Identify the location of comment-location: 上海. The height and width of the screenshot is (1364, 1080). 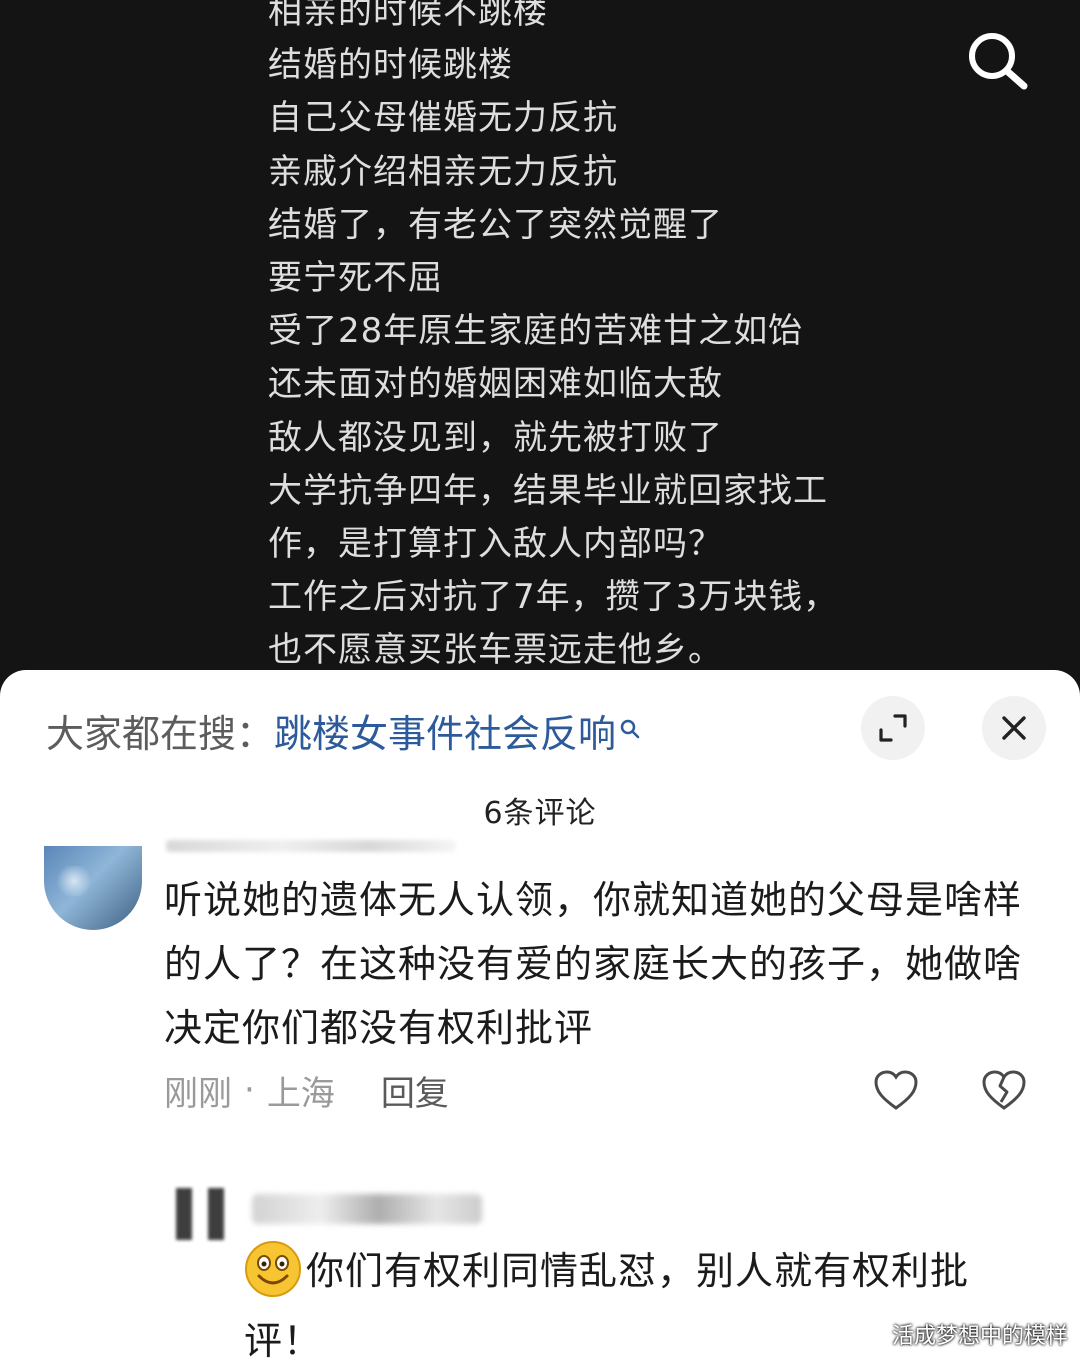
(300, 1093).